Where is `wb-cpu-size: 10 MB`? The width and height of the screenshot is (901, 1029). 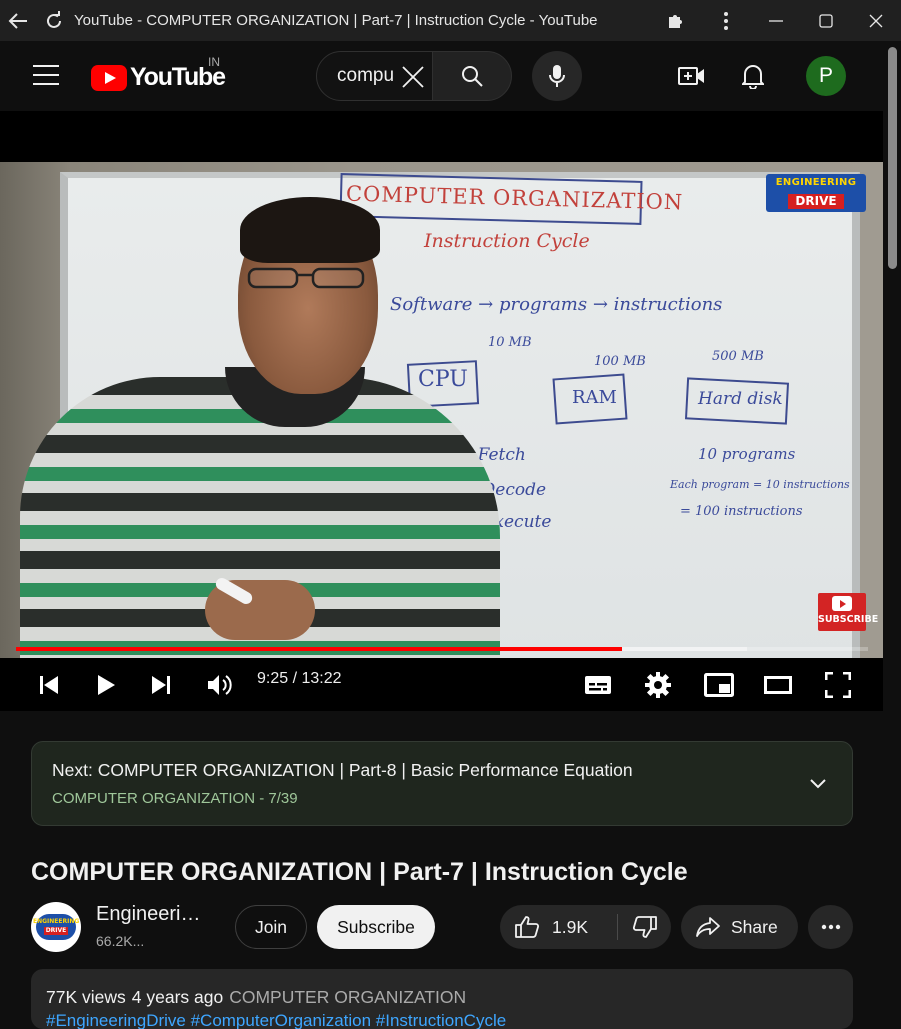 wb-cpu-size: 10 MB is located at coordinates (510, 342).